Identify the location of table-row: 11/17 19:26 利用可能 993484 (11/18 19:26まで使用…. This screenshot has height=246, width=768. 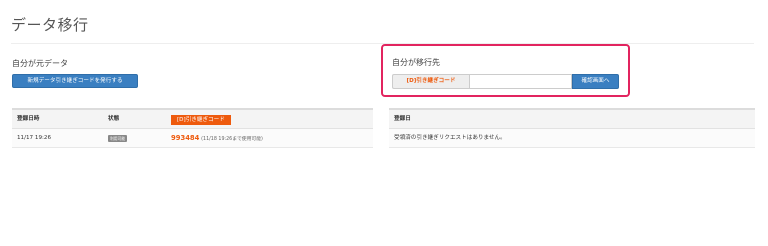
(192, 138).